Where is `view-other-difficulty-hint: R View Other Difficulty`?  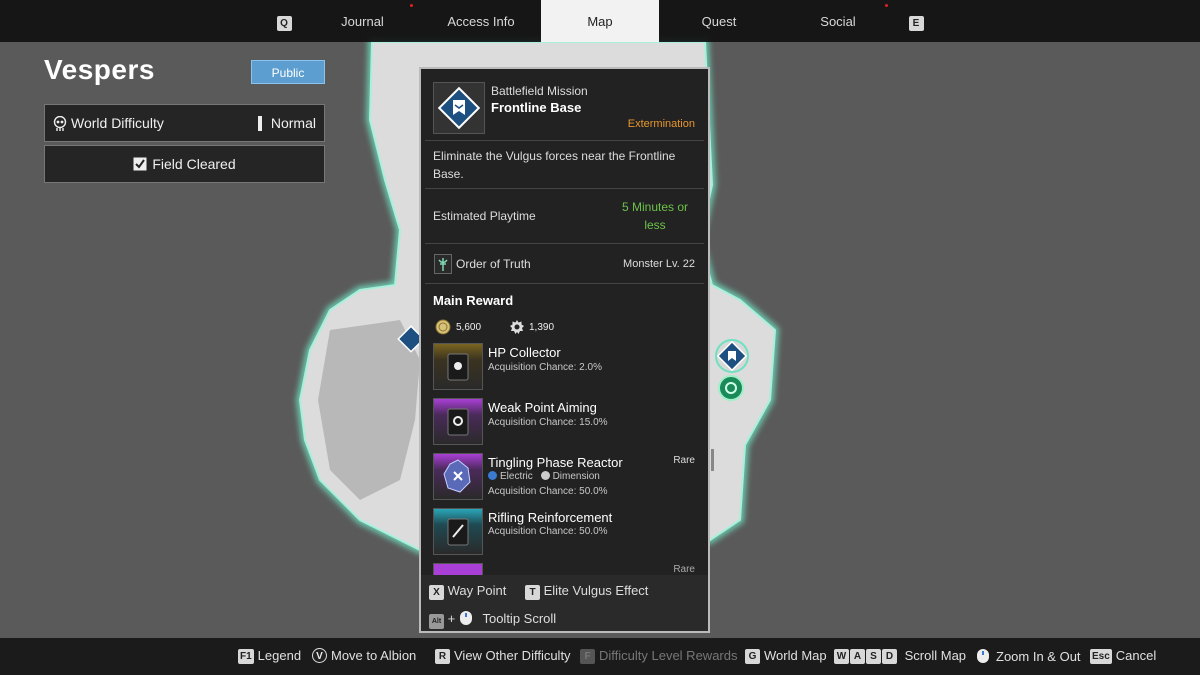
view-other-difficulty-hint: R View Other Difficulty is located at coordinates (503, 656).